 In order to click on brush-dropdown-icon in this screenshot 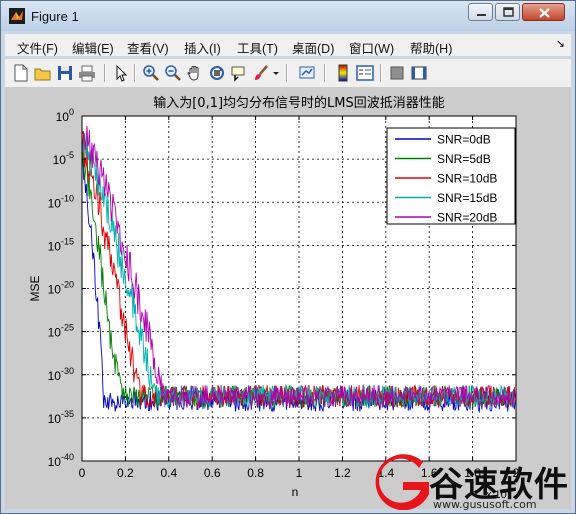, I will do `click(276, 73)`.